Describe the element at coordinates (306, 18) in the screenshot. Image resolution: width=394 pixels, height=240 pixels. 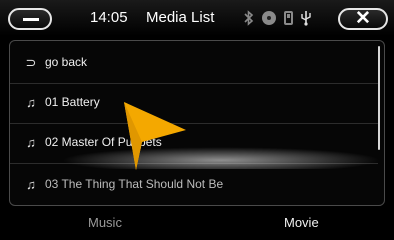
I see `usb-icon` at that location.